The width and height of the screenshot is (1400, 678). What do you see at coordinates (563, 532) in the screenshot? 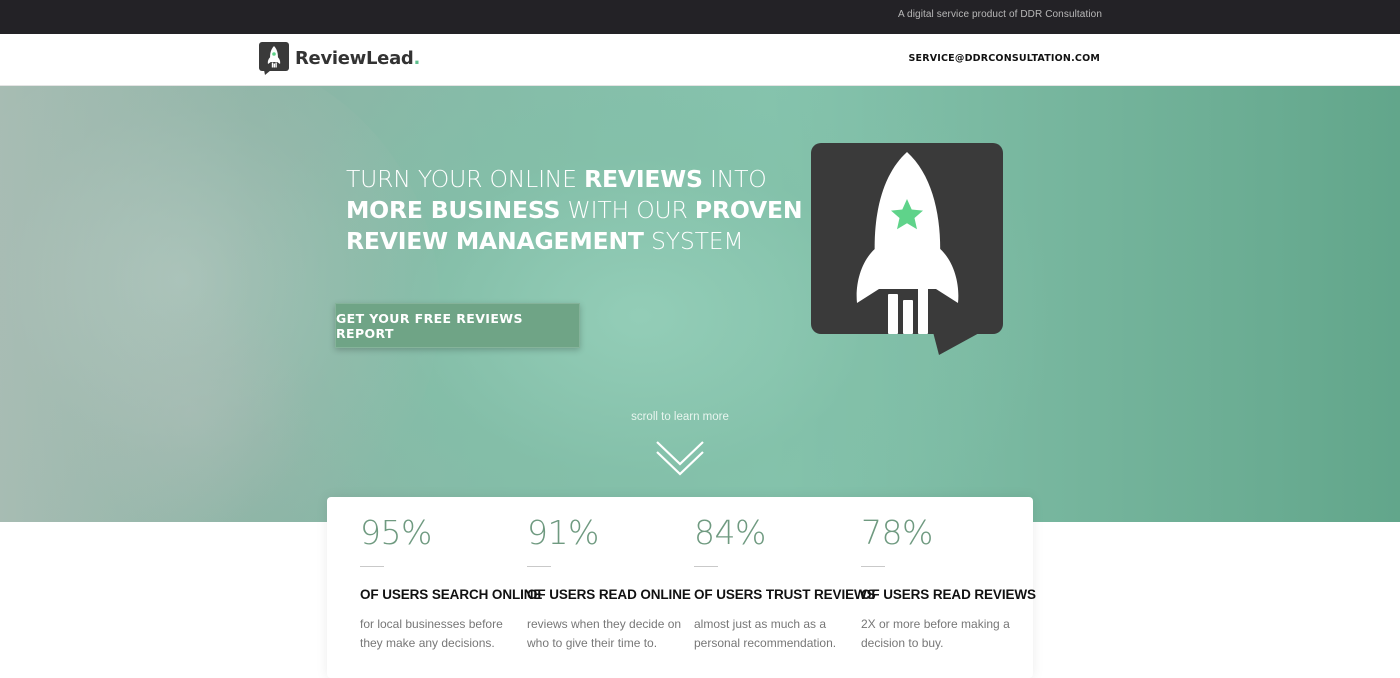
I see `stat-value: 91%` at bounding box center [563, 532].